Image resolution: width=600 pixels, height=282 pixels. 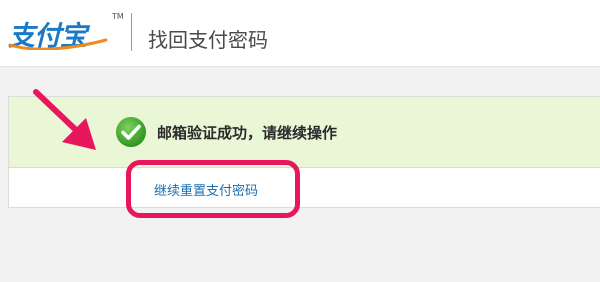 I want to click on header-divider, so click(x=131, y=32).